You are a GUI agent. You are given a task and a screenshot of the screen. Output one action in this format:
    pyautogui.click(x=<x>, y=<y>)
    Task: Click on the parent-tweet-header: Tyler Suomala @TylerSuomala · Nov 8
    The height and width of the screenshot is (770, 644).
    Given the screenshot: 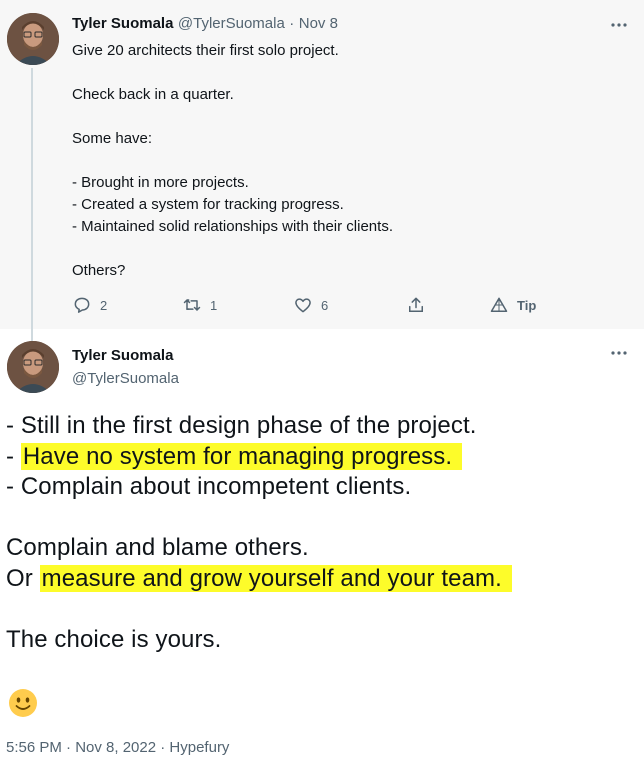 What is the action you would take?
    pyautogui.click(x=205, y=24)
    